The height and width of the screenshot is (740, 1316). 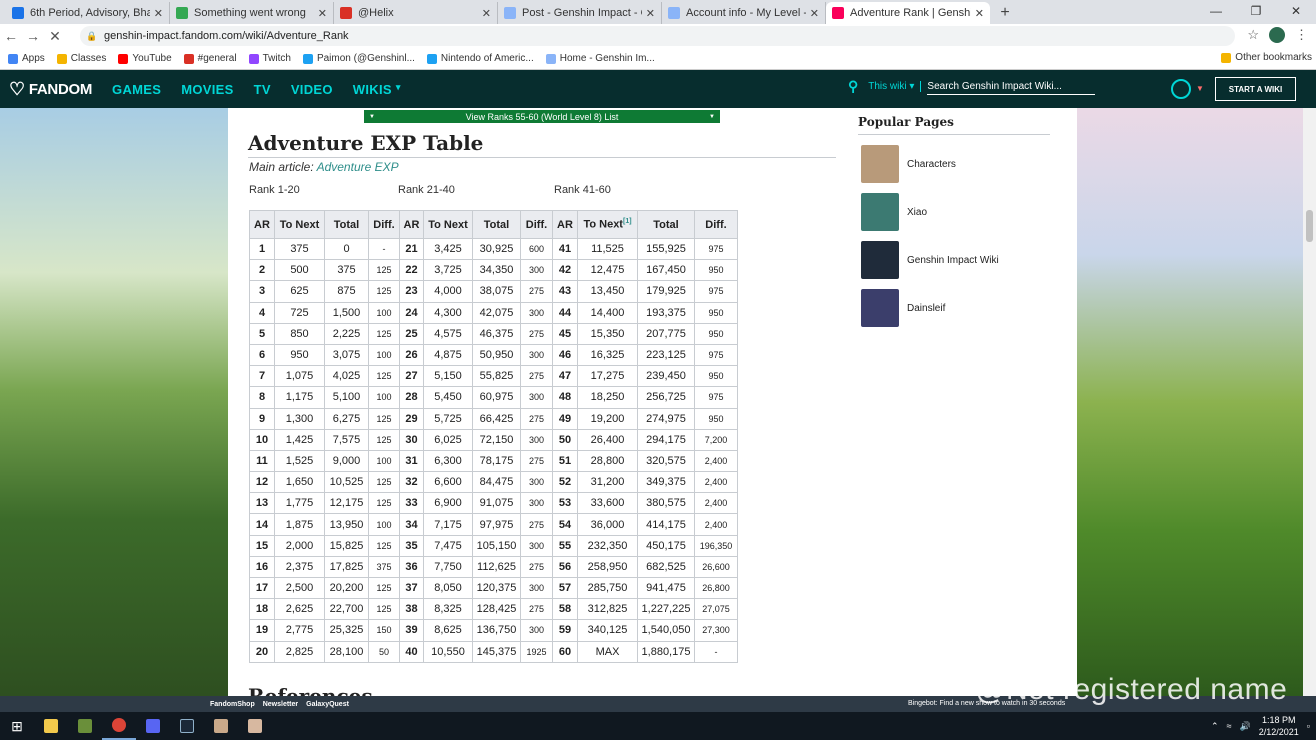 I want to click on bottom-link: Newsletter, so click(x=280, y=704).